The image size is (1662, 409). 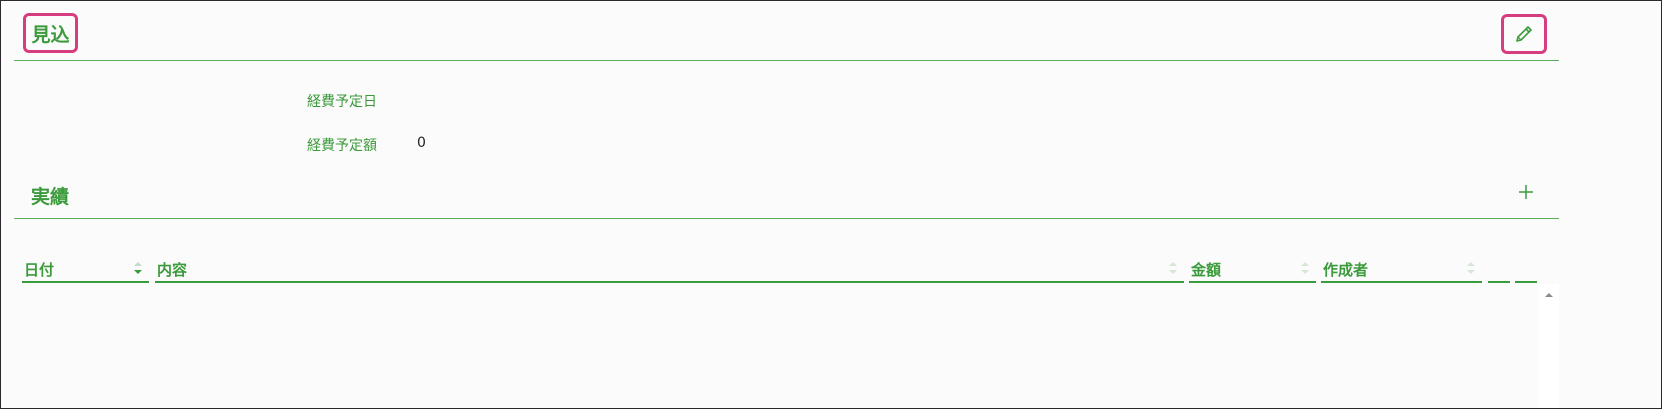 What do you see at coordinates (1401, 270) in the screenshot?
I see `column-header-creator: 作成者` at bounding box center [1401, 270].